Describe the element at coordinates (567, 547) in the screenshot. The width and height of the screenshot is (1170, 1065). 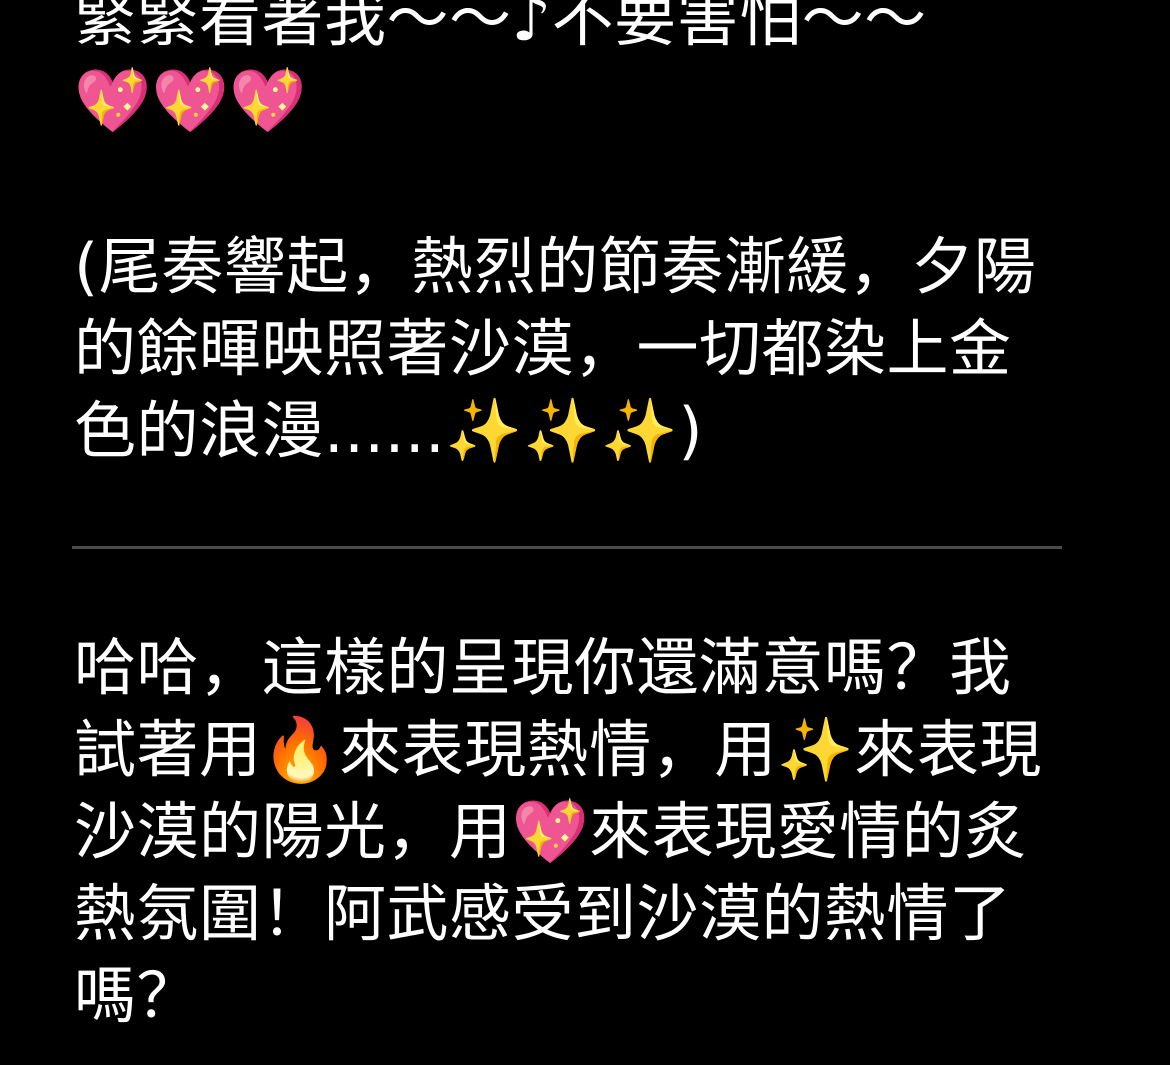
I see `divider` at that location.